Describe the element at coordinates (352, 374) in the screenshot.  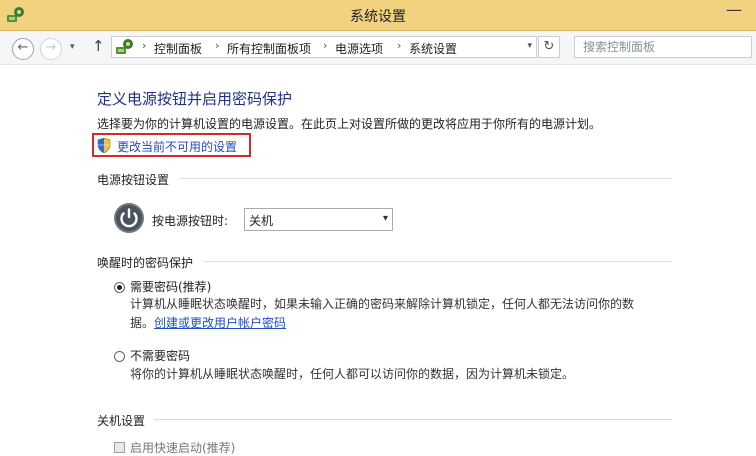
I see `no-password-description: 将你的计算机从睡眠状态唤醒时，任何人都可以访问你的数据，因为计算机未锁定。` at that location.